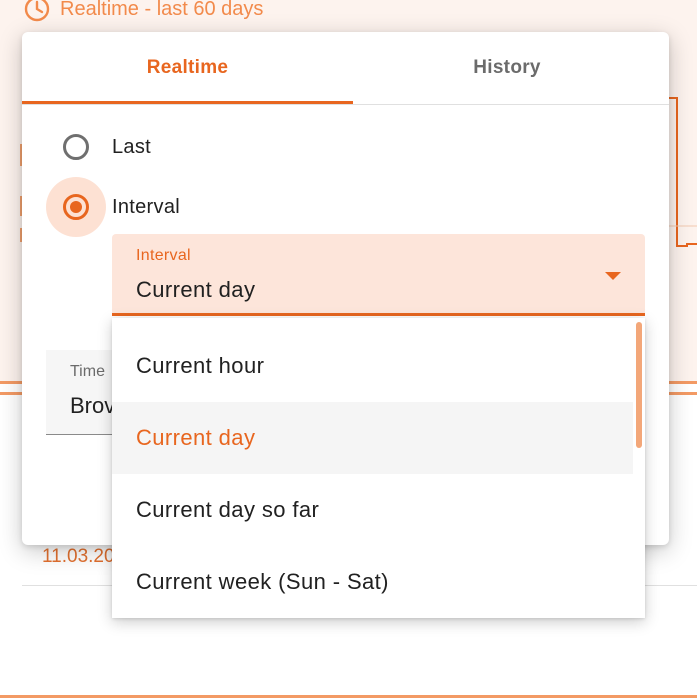 This screenshot has width=697, height=698. Describe the element at coordinates (372, 582) in the screenshot. I see `menu-option-current-week: Current week (Sun - Sat)` at that location.